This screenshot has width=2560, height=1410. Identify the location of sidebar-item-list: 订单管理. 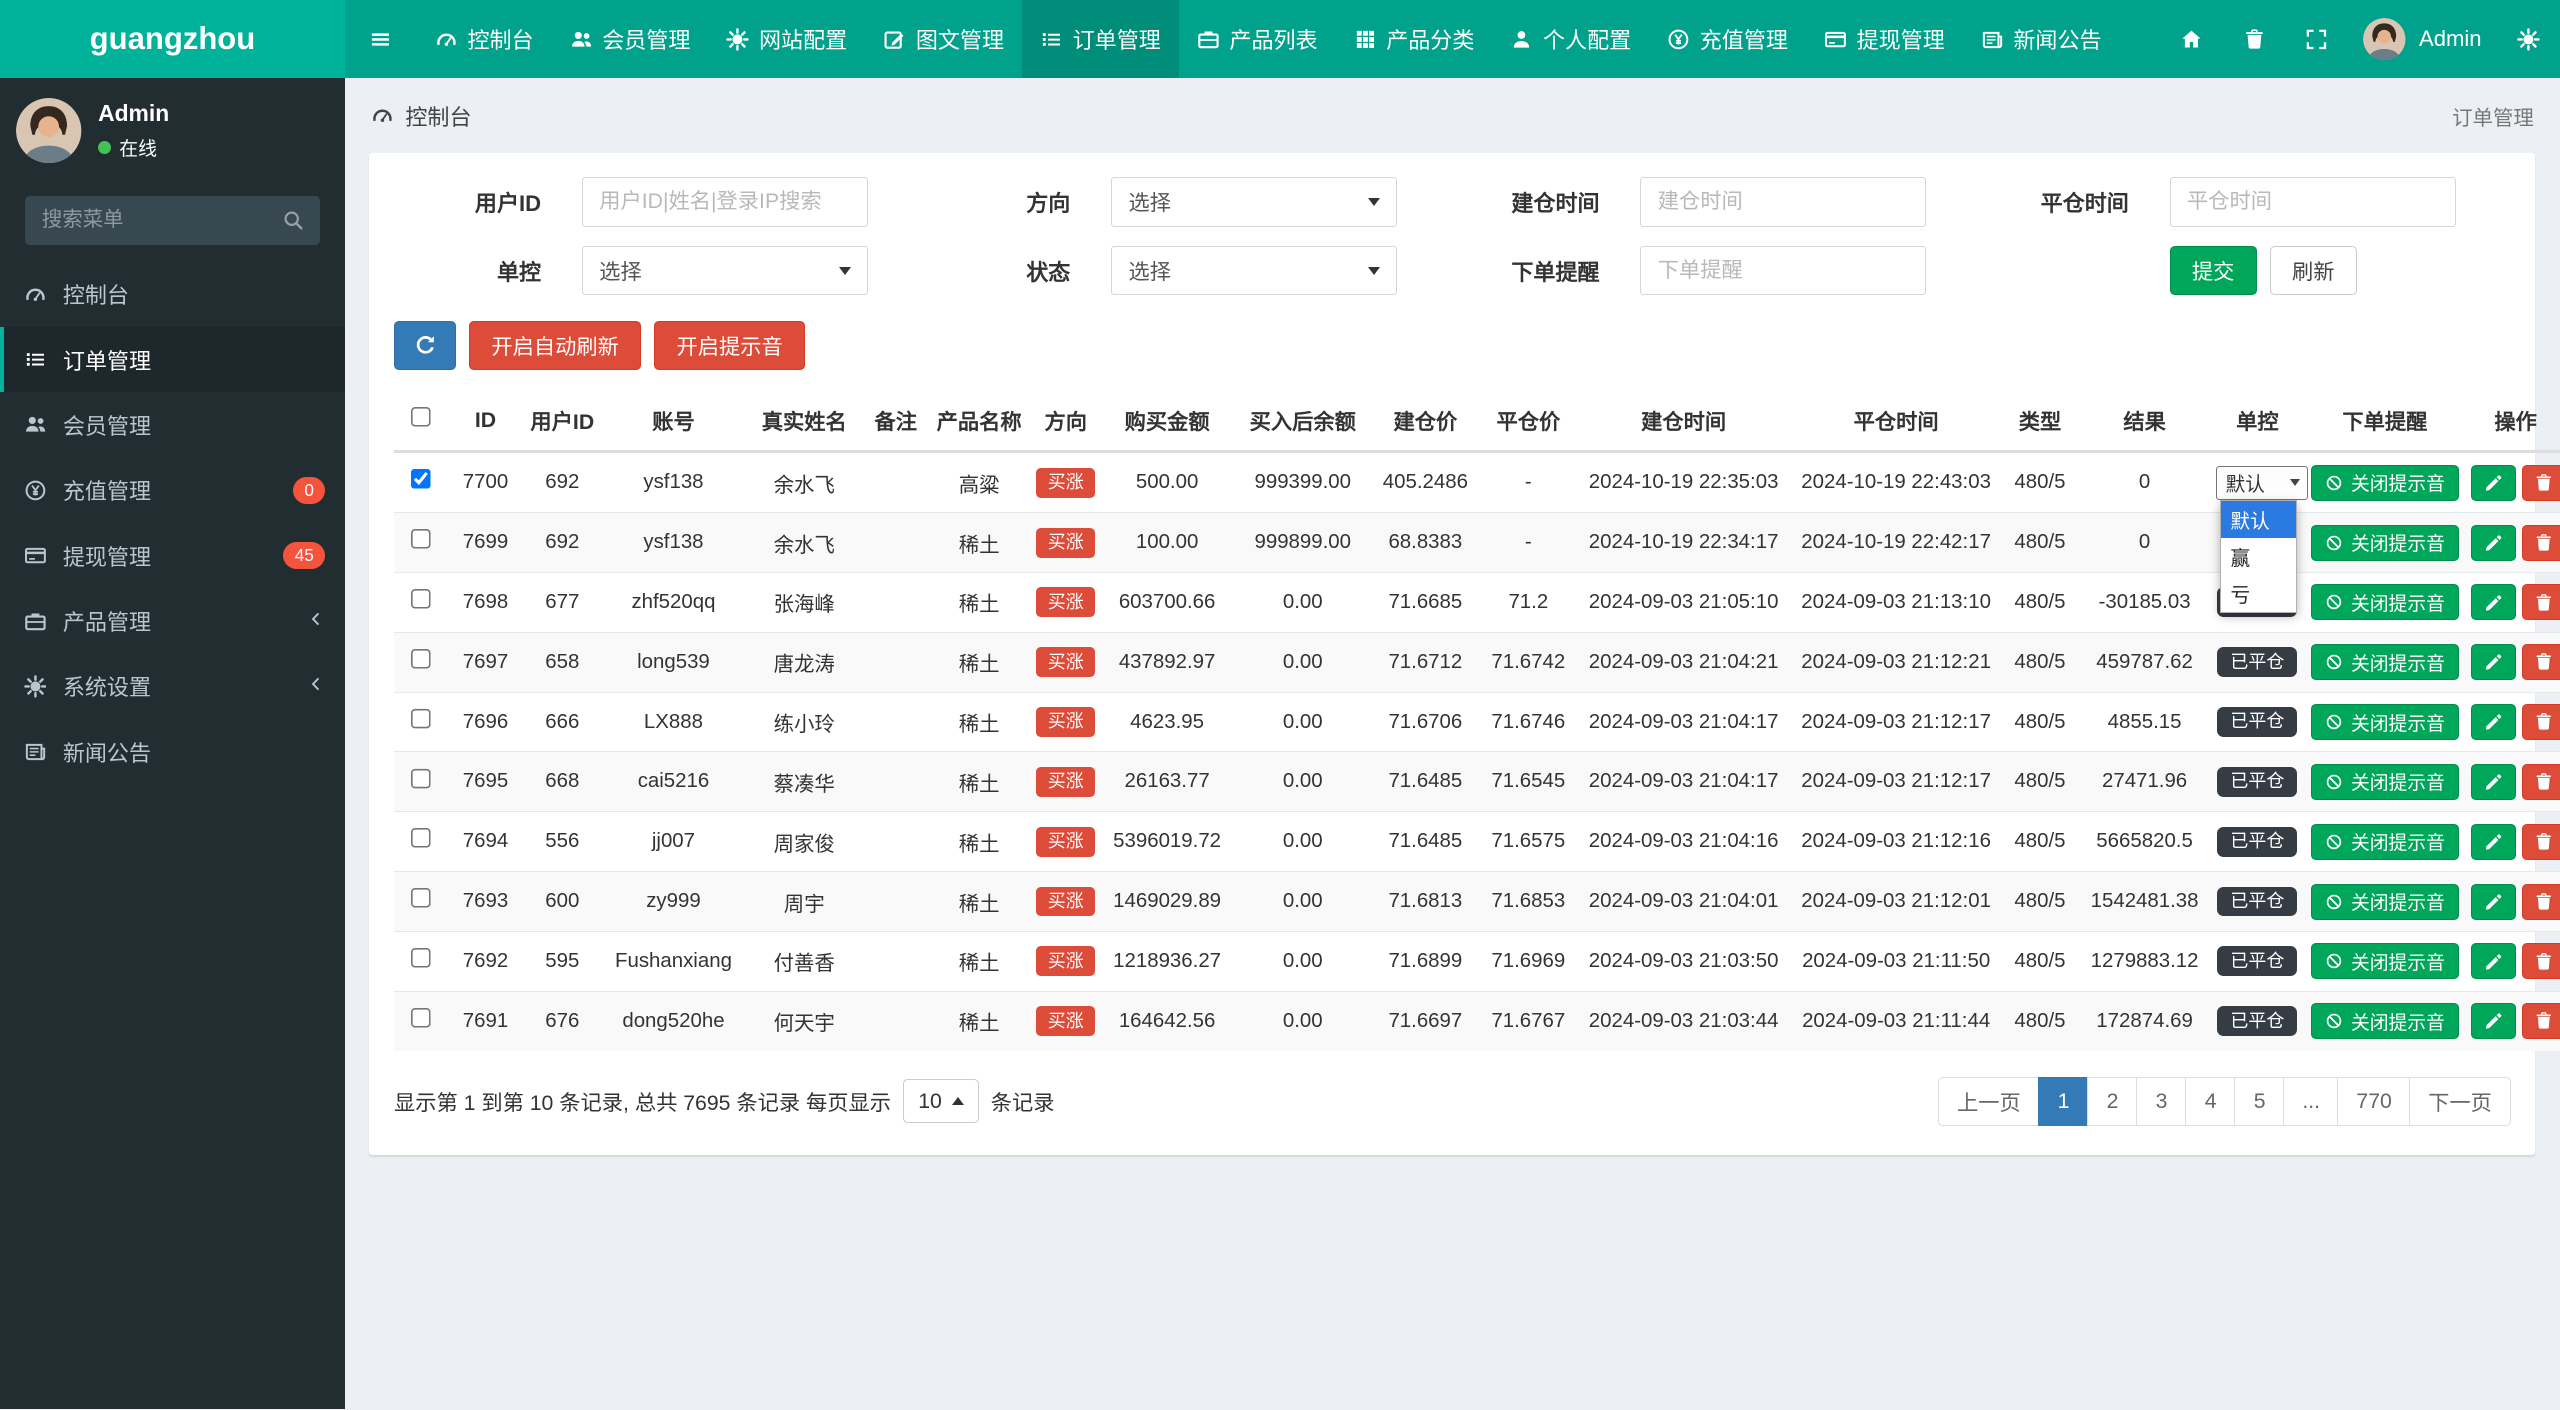
(172, 359).